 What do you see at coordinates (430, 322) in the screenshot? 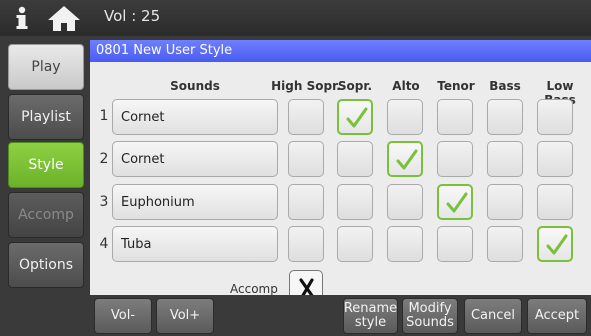
I see `modify-sounds-label-2: Sounds` at bounding box center [430, 322].